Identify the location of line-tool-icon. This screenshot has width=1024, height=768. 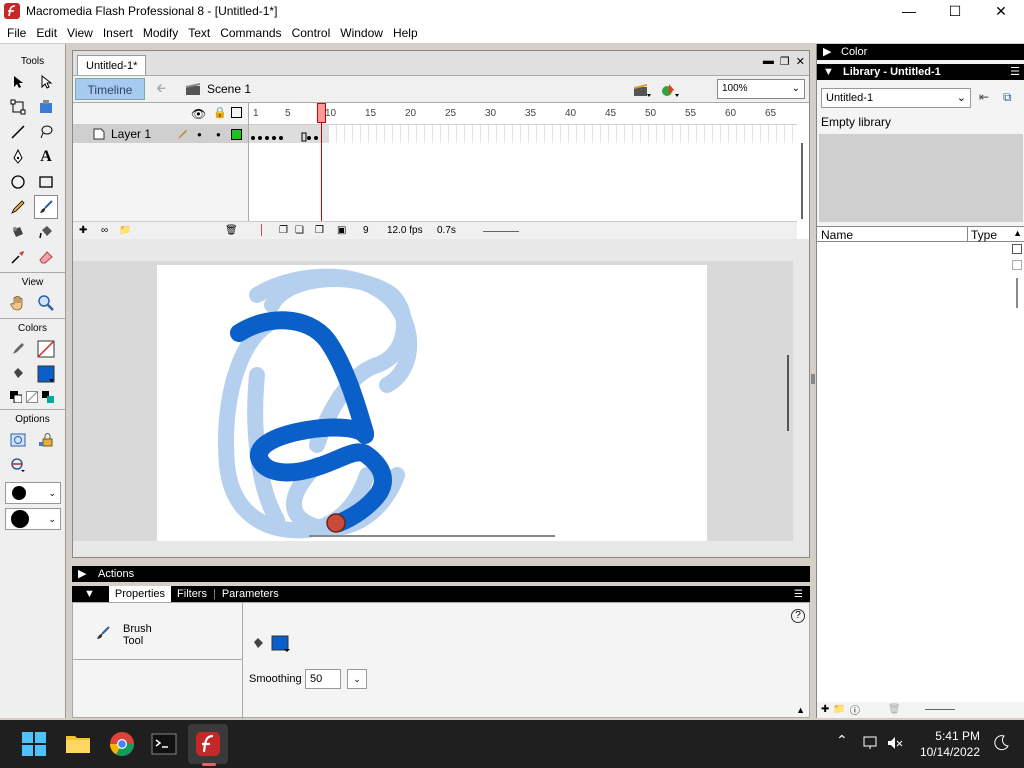
(18, 132).